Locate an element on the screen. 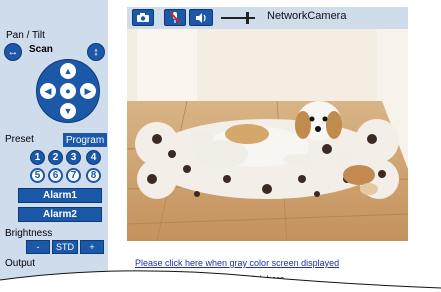 The width and height of the screenshot is (441, 292). preset-3-button: 3 is located at coordinates (73, 157).